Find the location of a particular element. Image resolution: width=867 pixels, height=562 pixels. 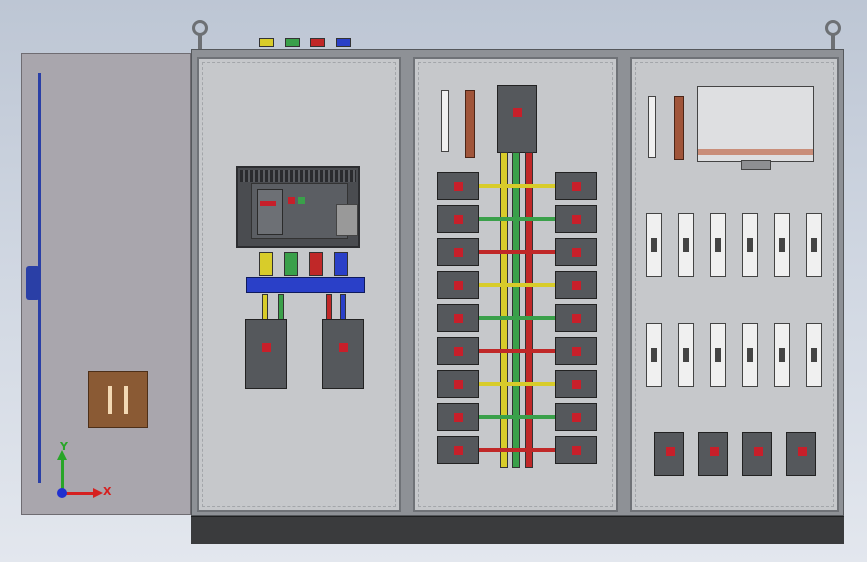

main-mccb is located at coordinates (517, 119).